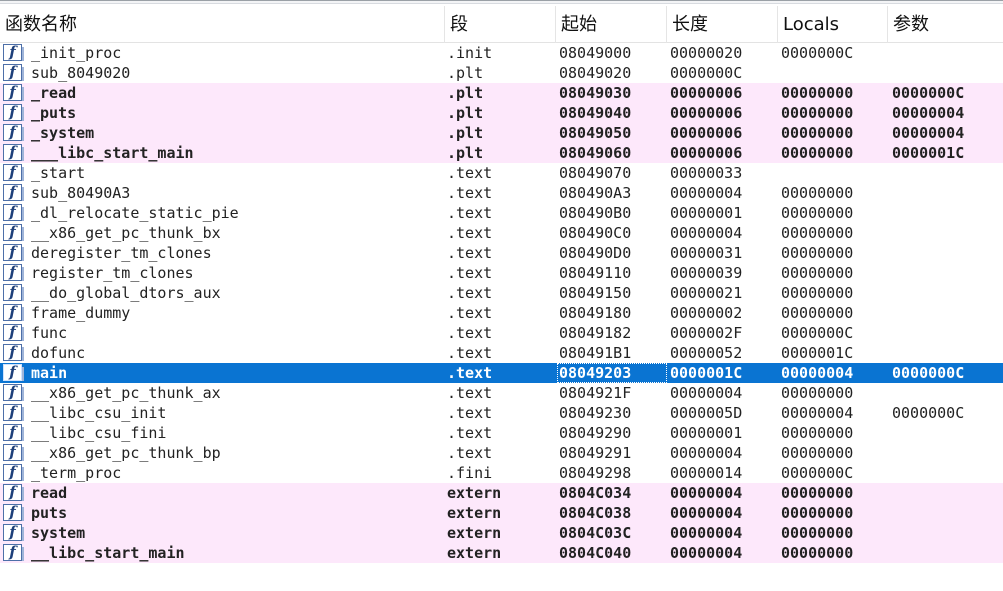 The width and height of the screenshot is (1003, 591). Describe the element at coordinates (722, 24) in the screenshot. I see `column-header-length: 长度` at that location.